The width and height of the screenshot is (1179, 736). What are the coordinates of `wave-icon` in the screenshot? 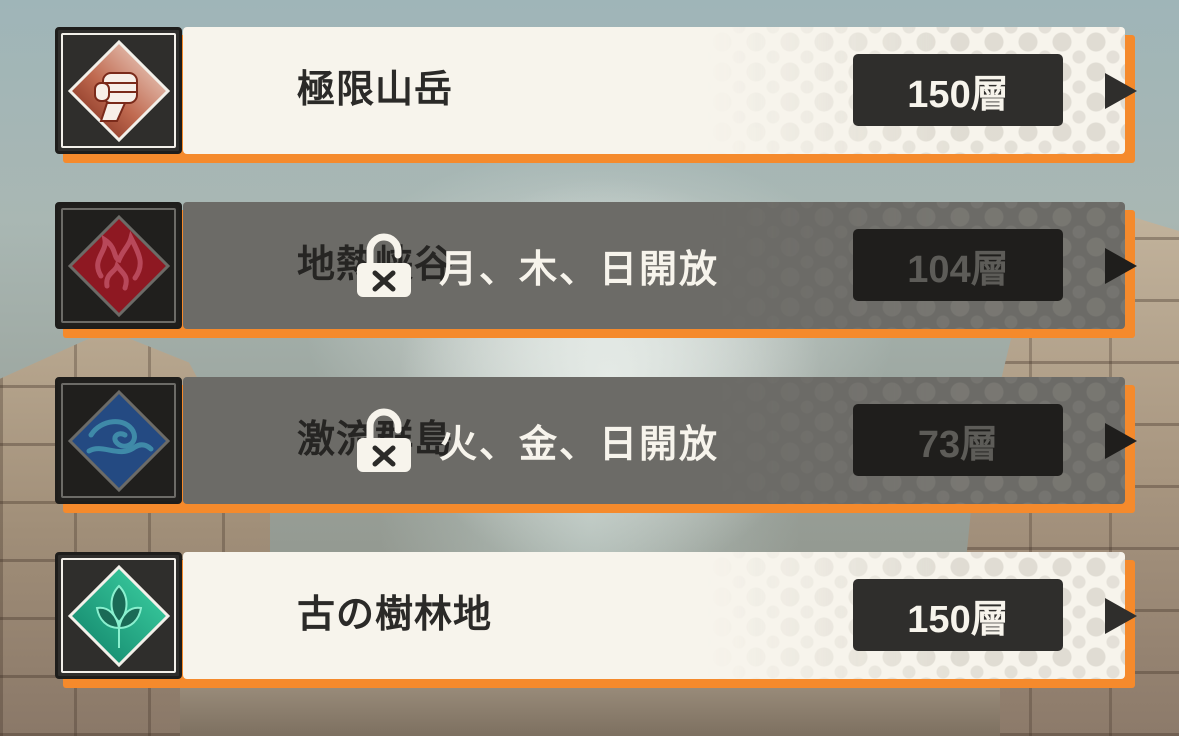 It's located at (118, 440).